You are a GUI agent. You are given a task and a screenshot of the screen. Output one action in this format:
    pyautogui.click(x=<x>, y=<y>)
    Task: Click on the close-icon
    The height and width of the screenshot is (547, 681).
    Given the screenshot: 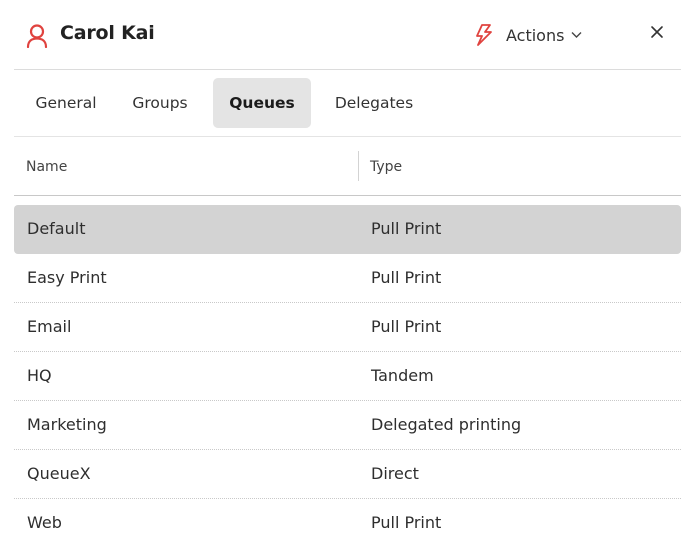 What is the action you would take?
    pyautogui.click(x=657, y=32)
    